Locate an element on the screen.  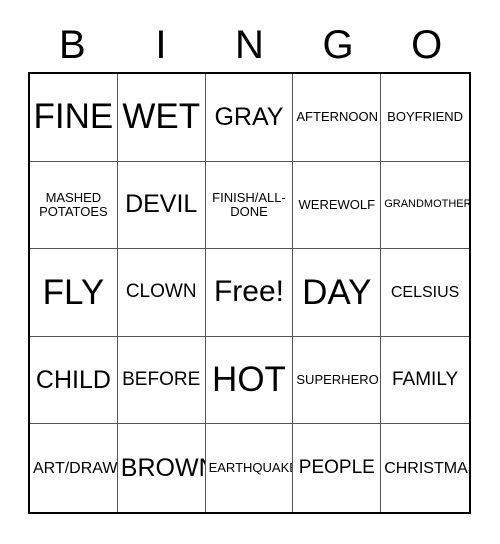
bingo-cell: CELSIUS is located at coordinates (425, 293).